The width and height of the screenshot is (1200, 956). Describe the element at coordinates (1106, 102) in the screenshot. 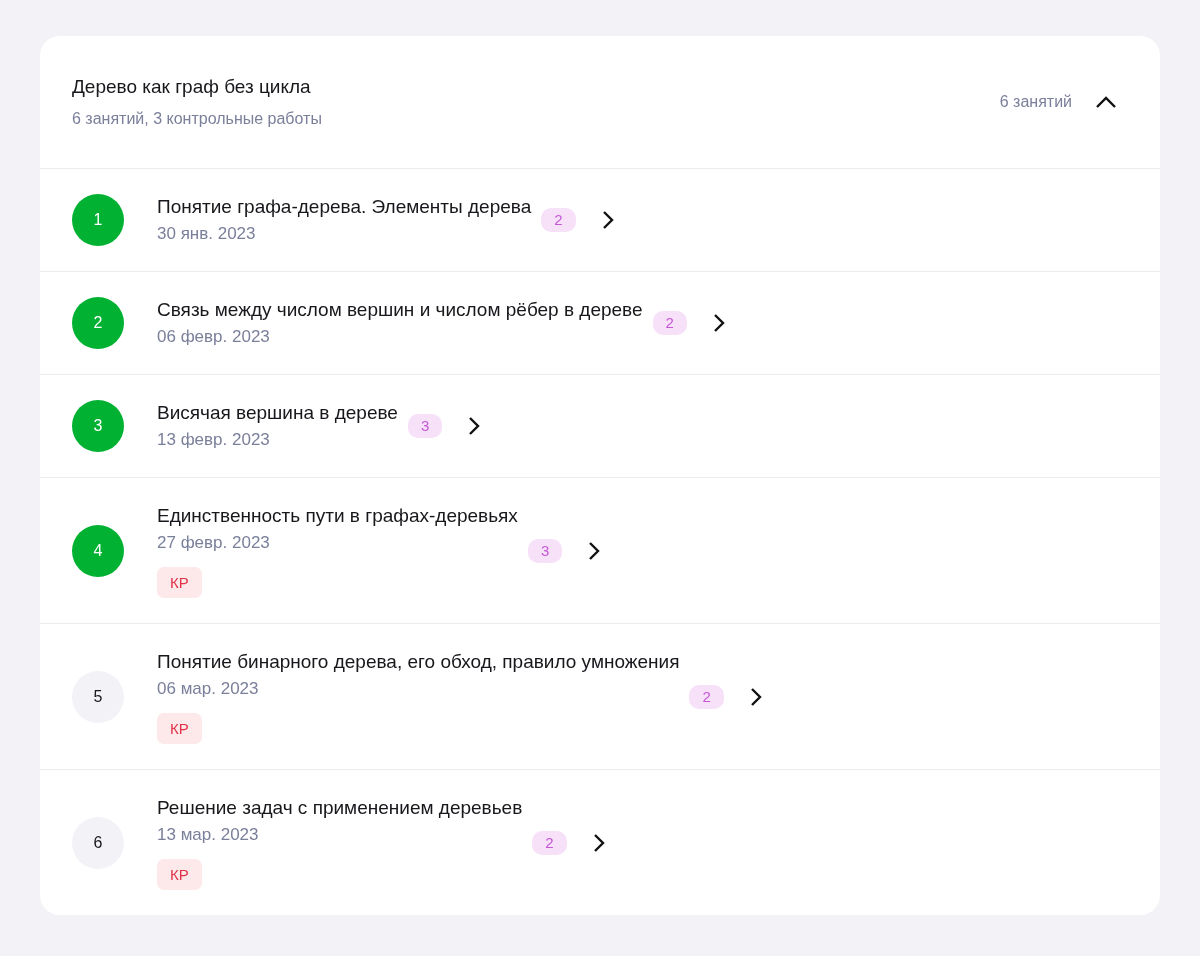

I see `chevron-up-icon` at that location.